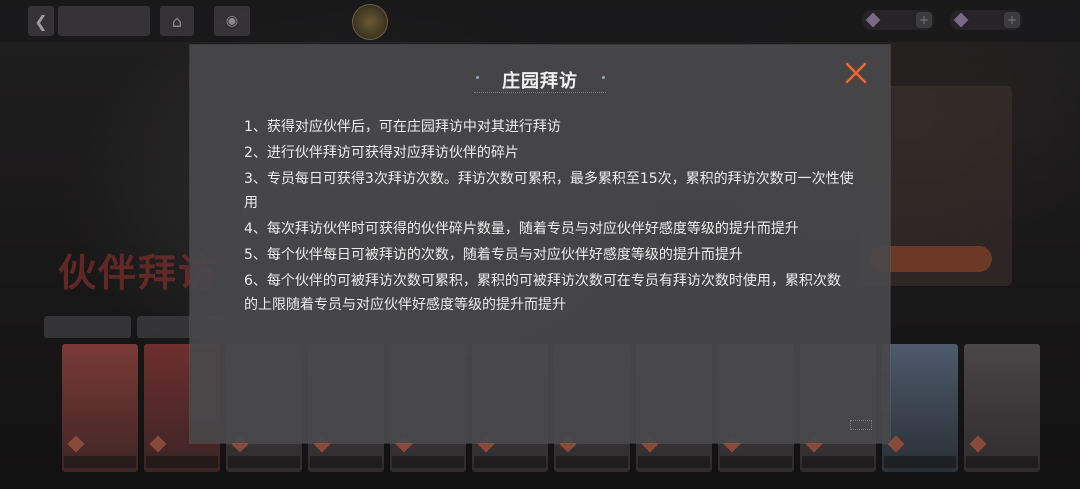 Image resolution: width=1080 pixels, height=489 pixels. Describe the element at coordinates (540, 81) in the screenshot. I see `dialog-title: 庄园拜访` at that location.